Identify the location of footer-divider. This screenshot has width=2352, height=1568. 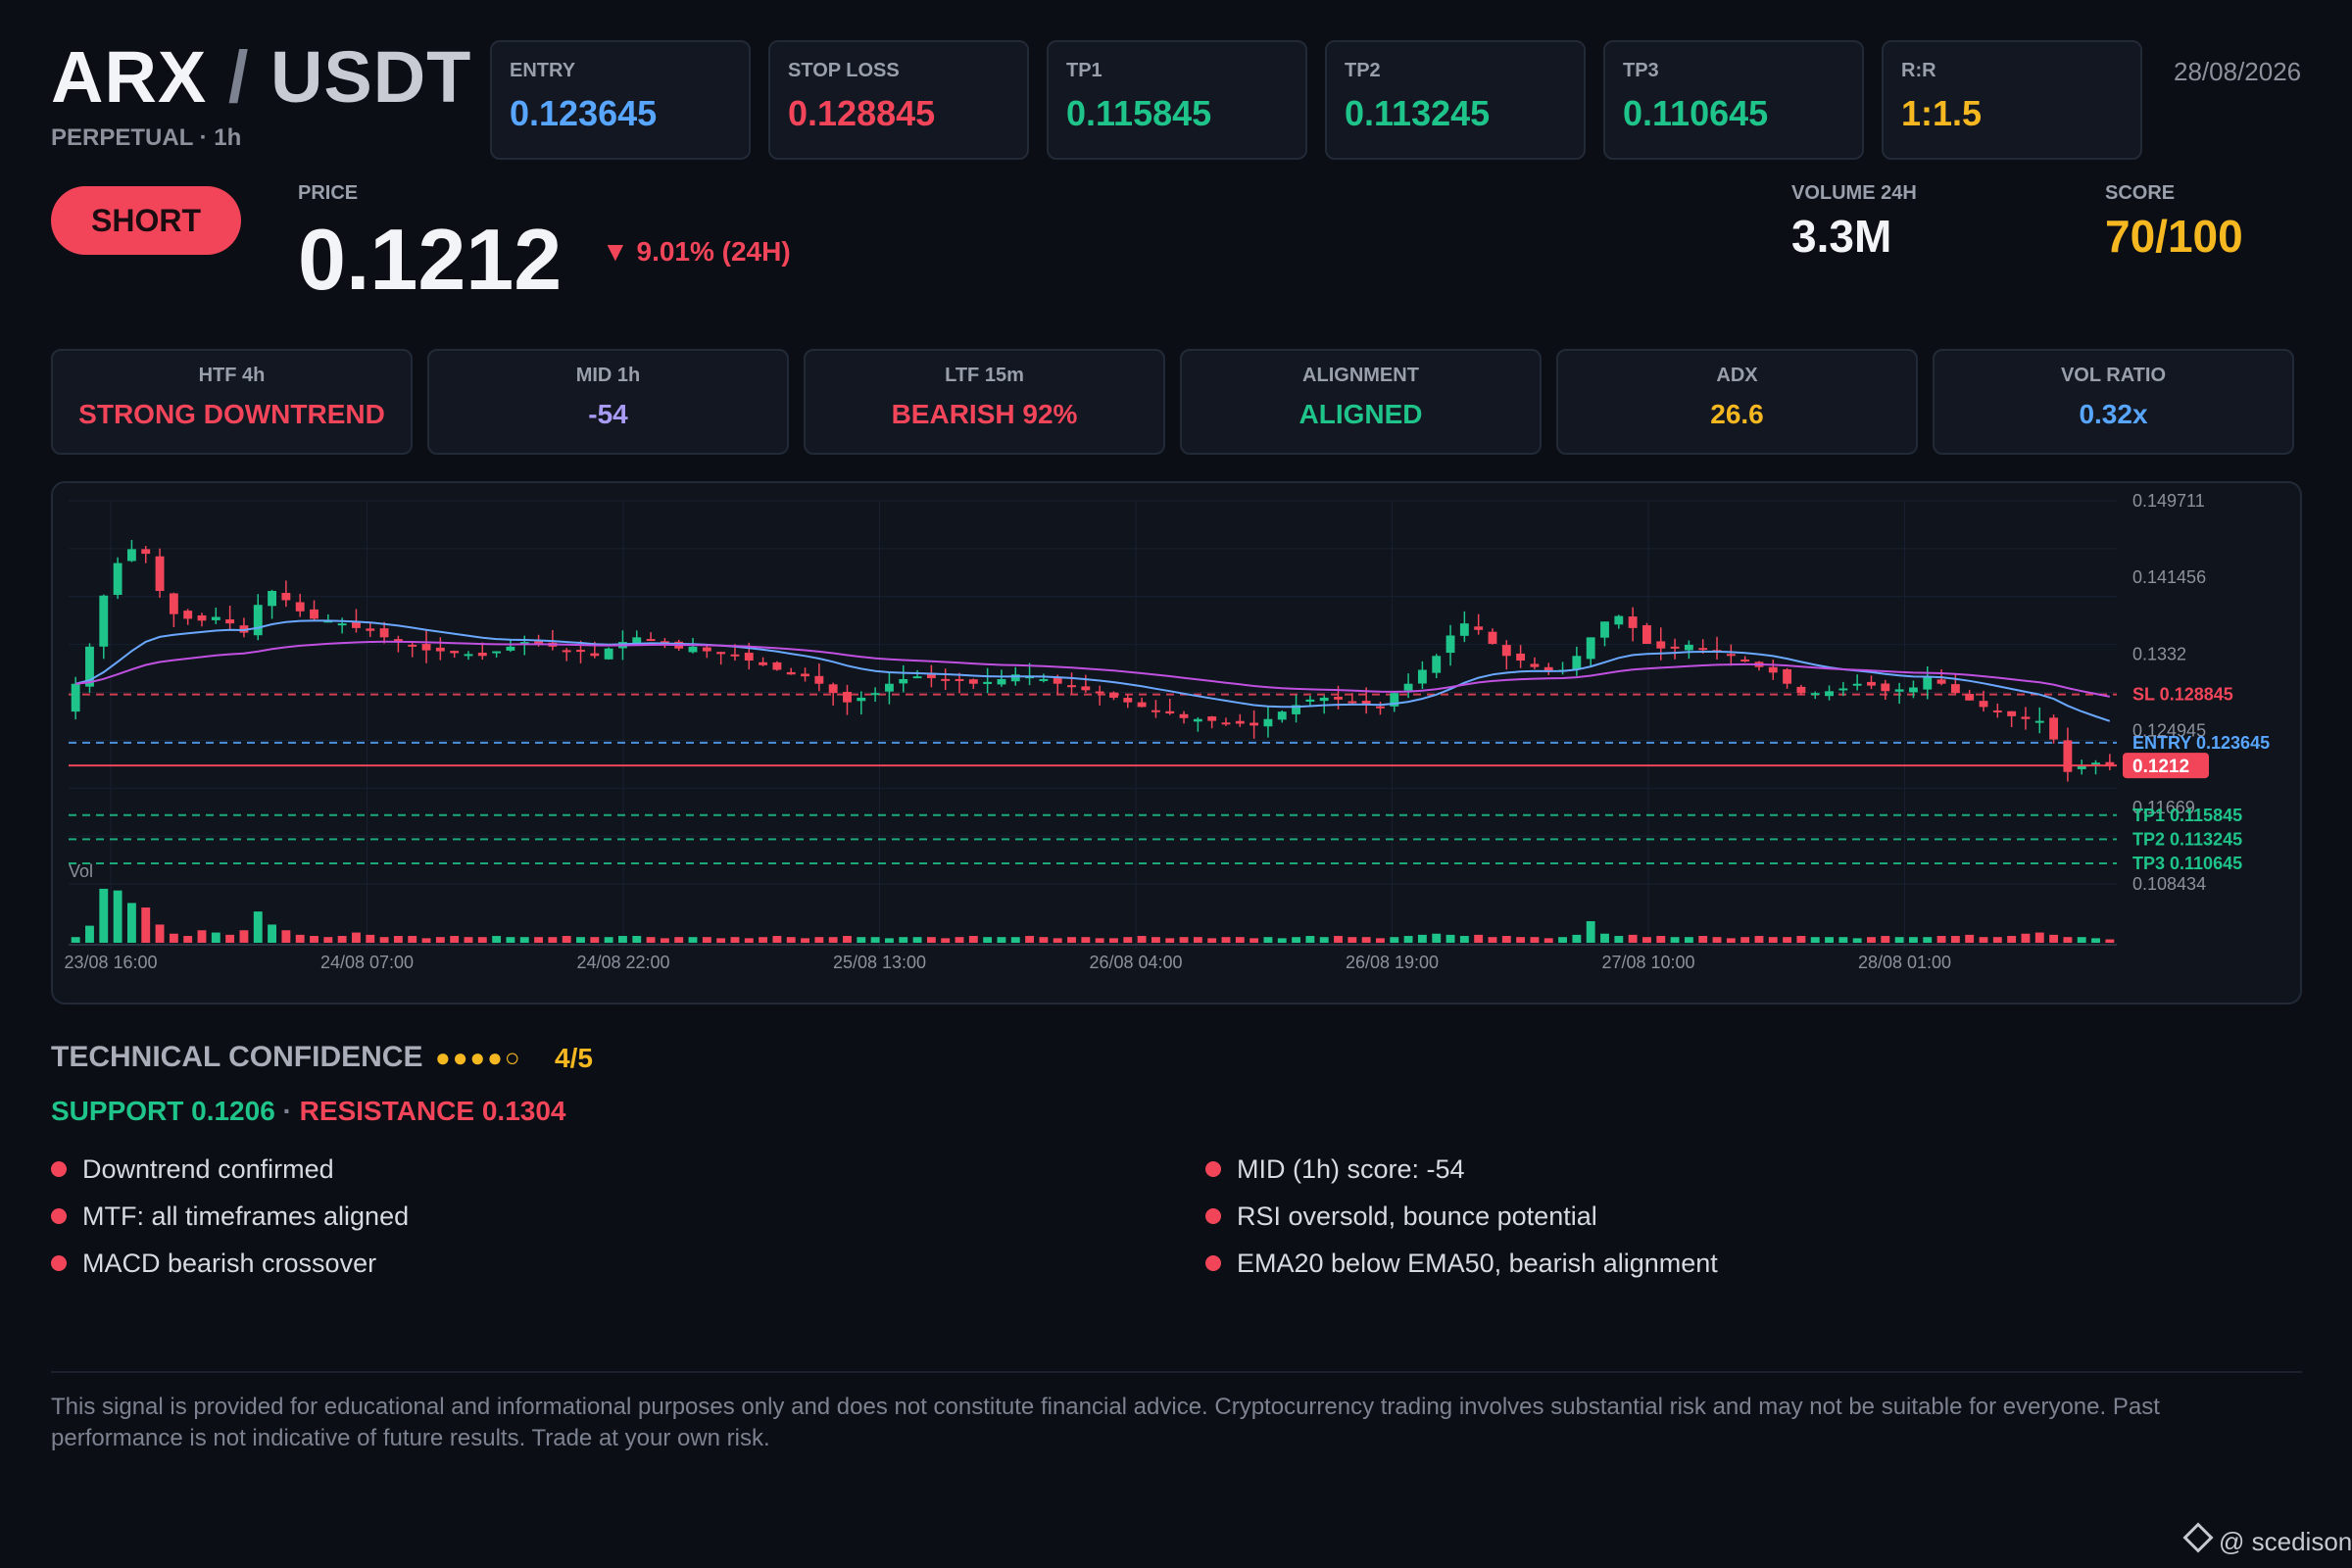
(1176, 1372).